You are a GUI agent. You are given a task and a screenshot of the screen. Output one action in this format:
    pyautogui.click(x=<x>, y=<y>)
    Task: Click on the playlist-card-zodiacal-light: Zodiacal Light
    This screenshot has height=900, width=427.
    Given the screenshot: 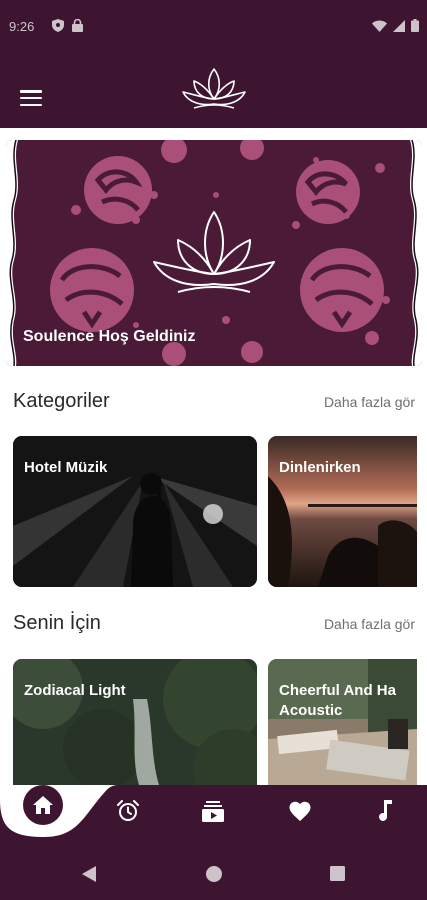 What is the action you would take?
    pyautogui.click(x=135, y=722)
    